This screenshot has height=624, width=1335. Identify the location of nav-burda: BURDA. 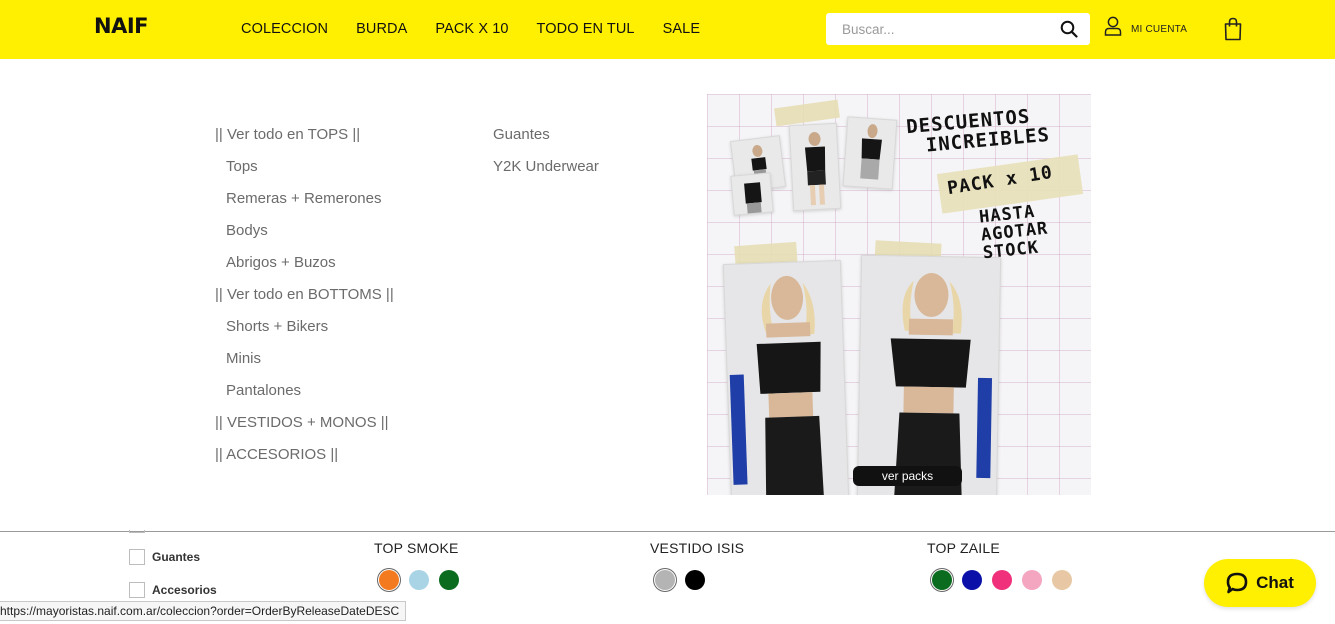
(381, 29).